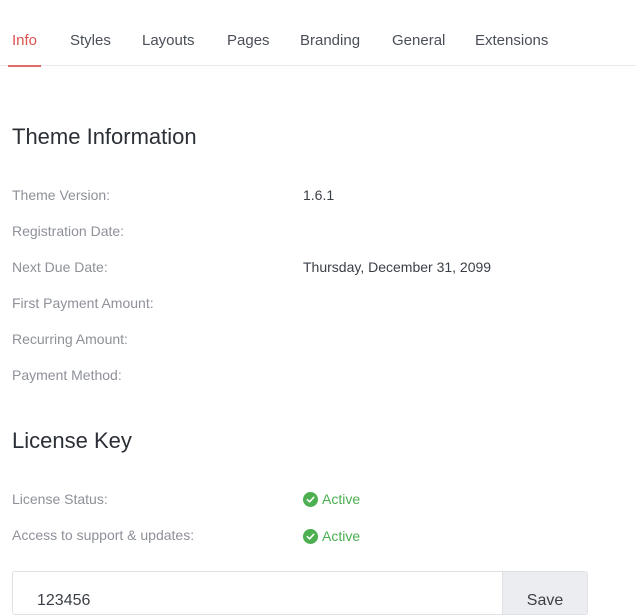 Image resolution: width=636 pixels, height=615 pixels. Describe the element at coordinates (25, 40) in the screenshot. I see `tab-info-label: Info` at that location.